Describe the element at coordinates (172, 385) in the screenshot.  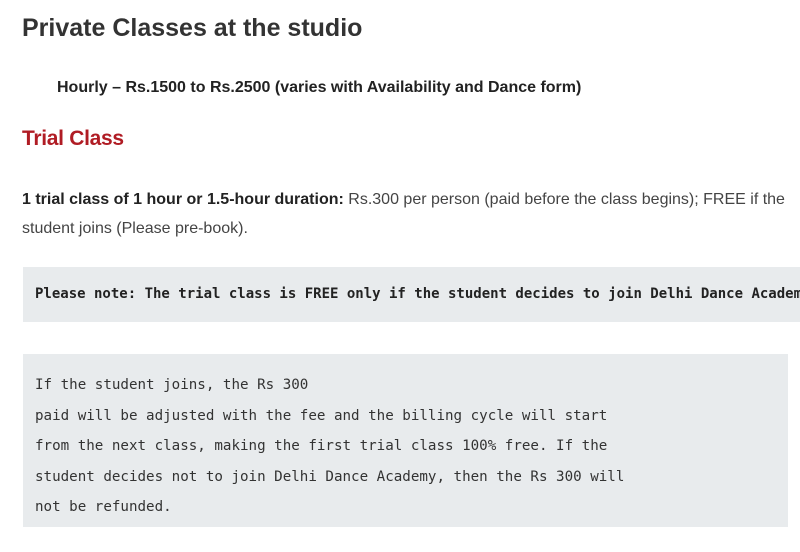
I see `detail-line: If the student joins, the Rs 300` at that location.